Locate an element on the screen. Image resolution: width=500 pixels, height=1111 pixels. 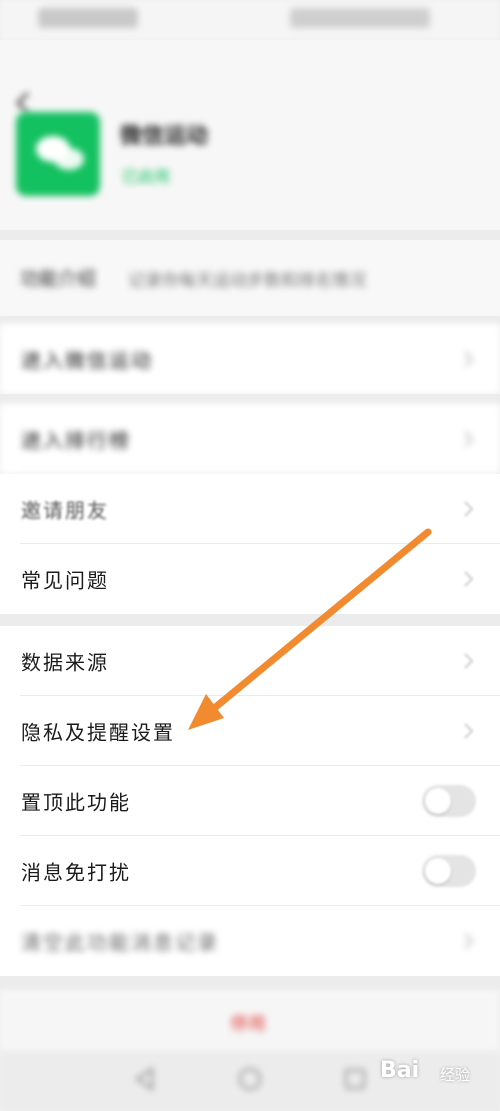
intro-text: 记录你每天运动步数和排名情况 is located at coordinates (247, 281).